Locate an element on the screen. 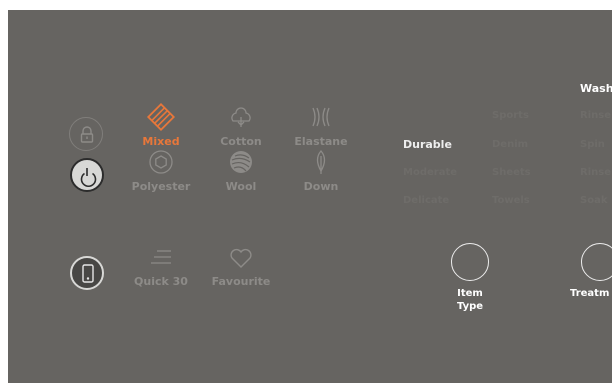 This screenshot has width=612, height=383. treatment-label: Treatm is located at coordinates (590, 293).